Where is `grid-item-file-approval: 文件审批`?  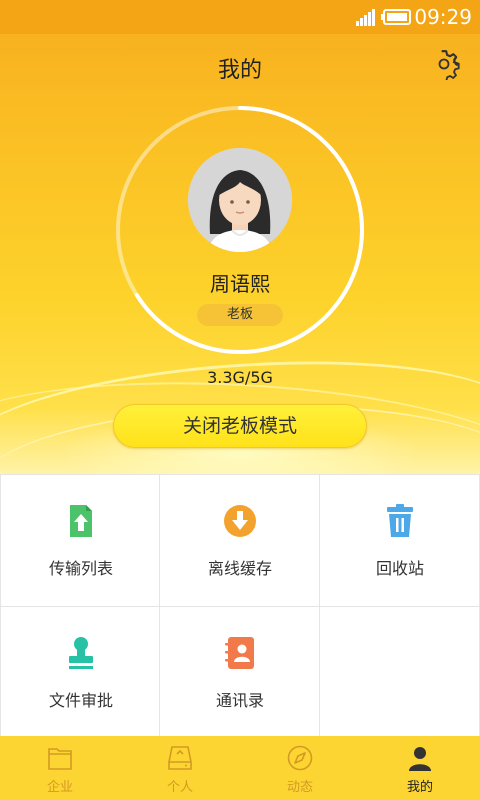 grid-item-file-approval: 文件审批 is located at coordinates (80, 673).